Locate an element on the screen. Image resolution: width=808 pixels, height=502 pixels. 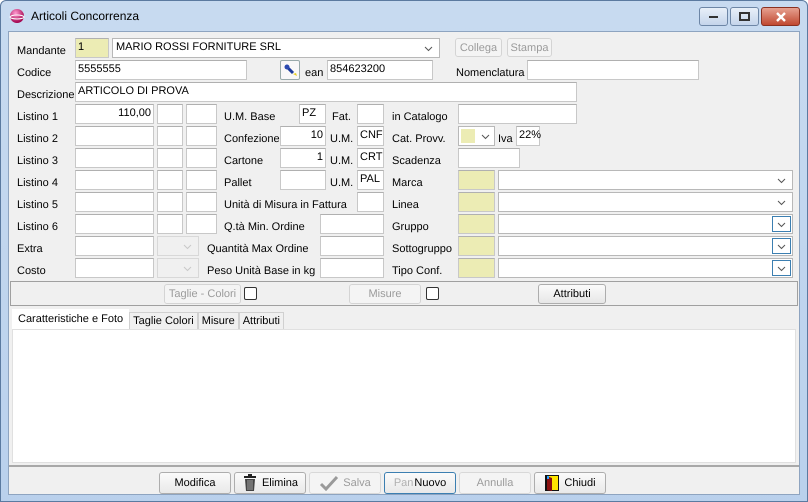
action-button: Elimina is located at coordinates (270, 483).